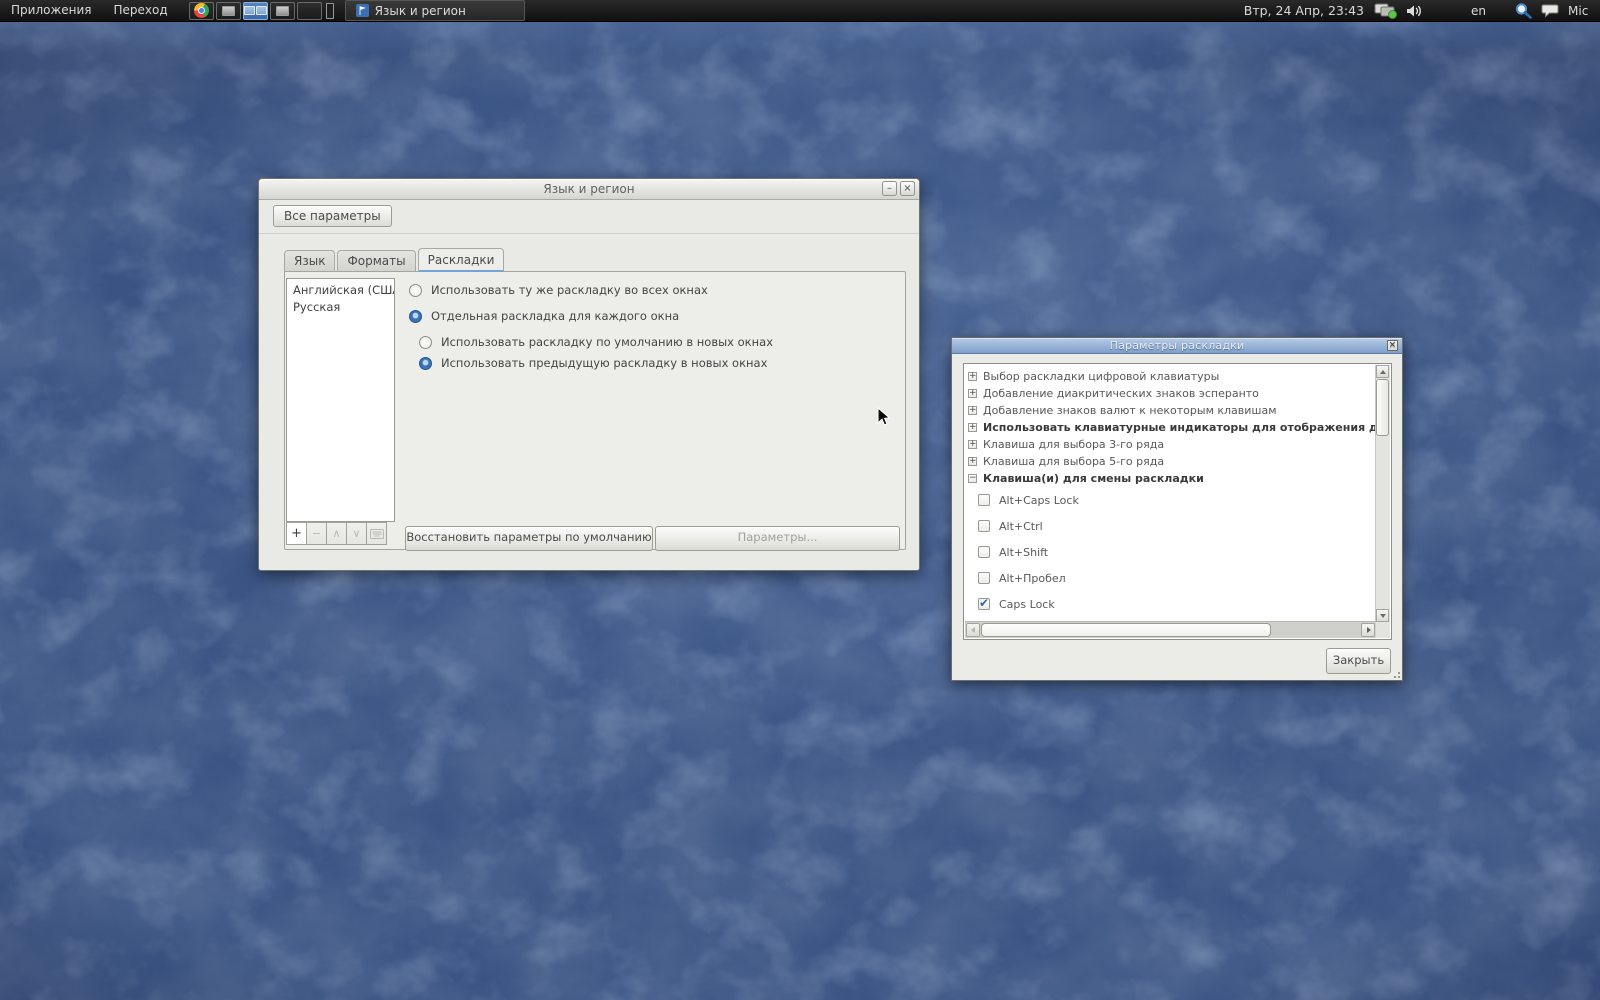 The image size is (1600, 1000). What do you see at coordinates (972, 478) in the screenshot?
I see `expander-icon: −` at bounding box center [972, 478].